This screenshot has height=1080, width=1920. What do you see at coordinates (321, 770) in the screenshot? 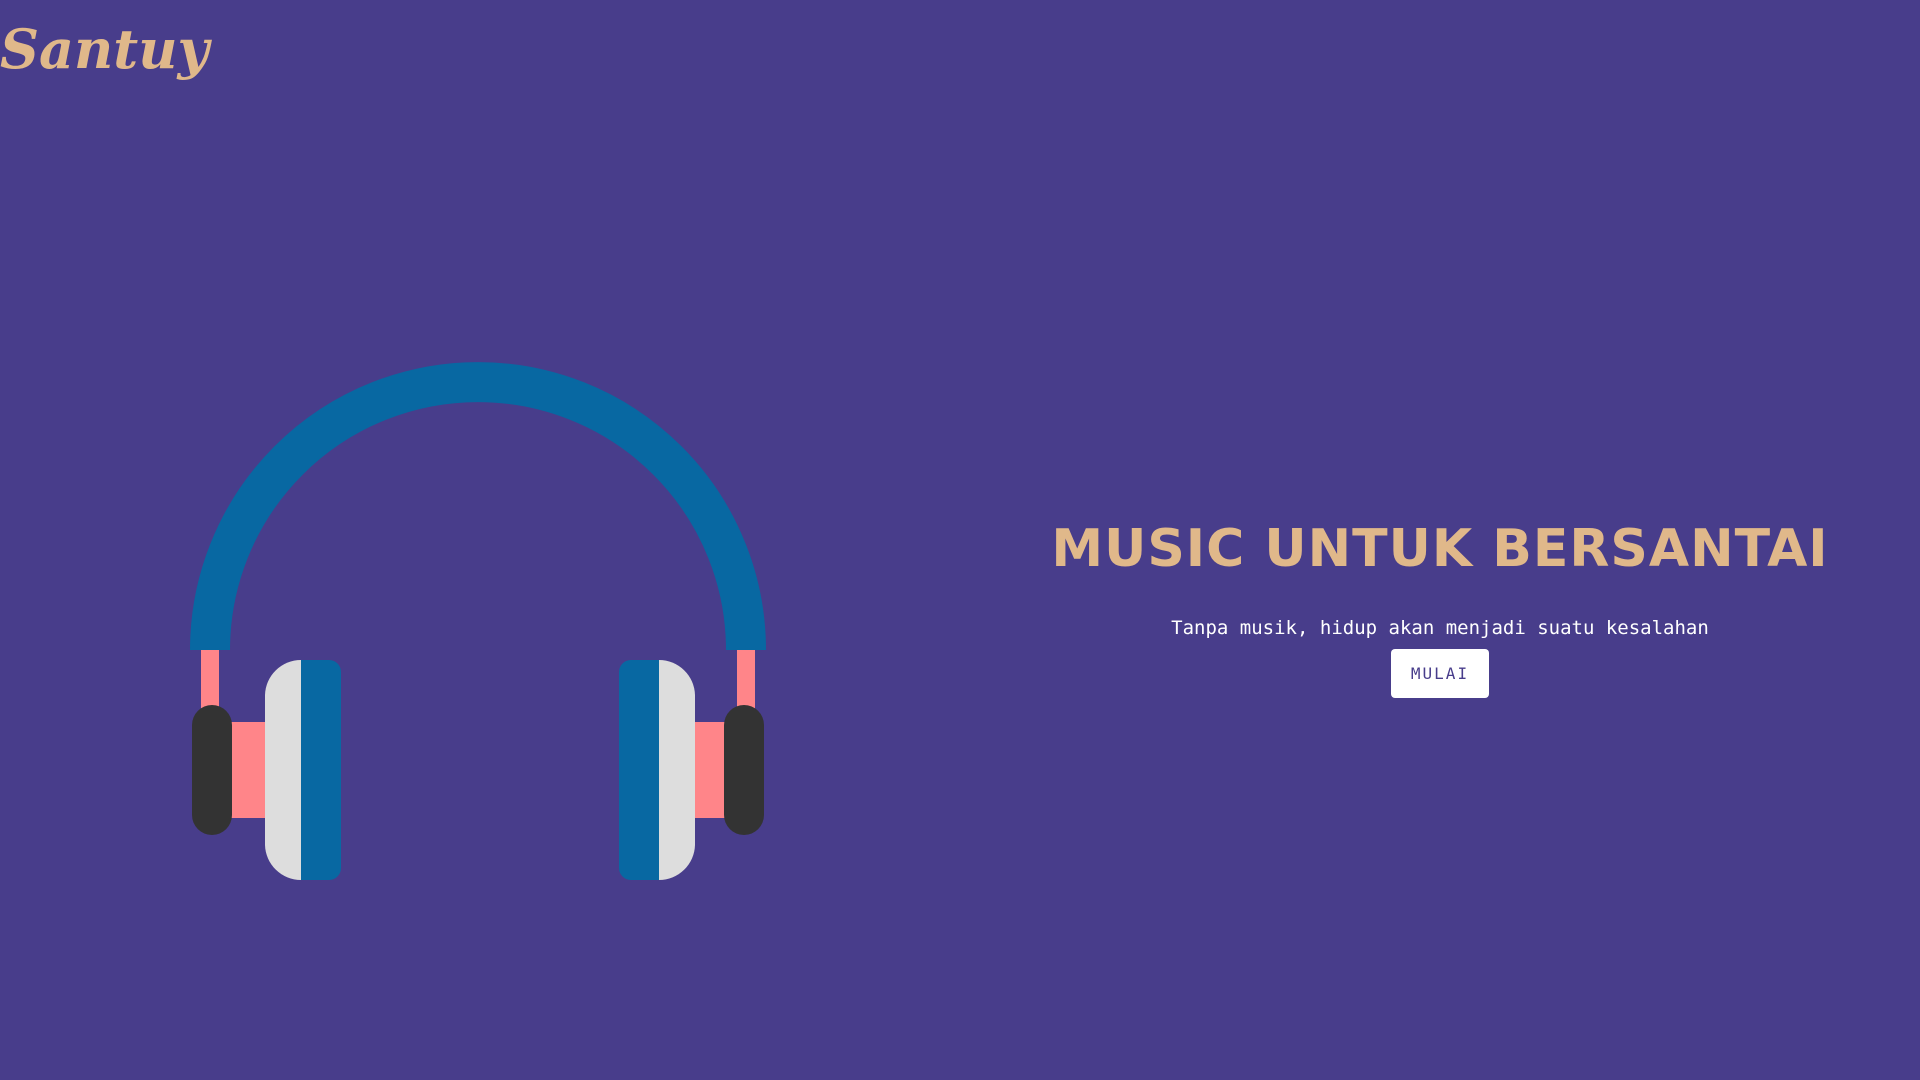
I see `left-cushion-blue` at bounding box center [321, 770].